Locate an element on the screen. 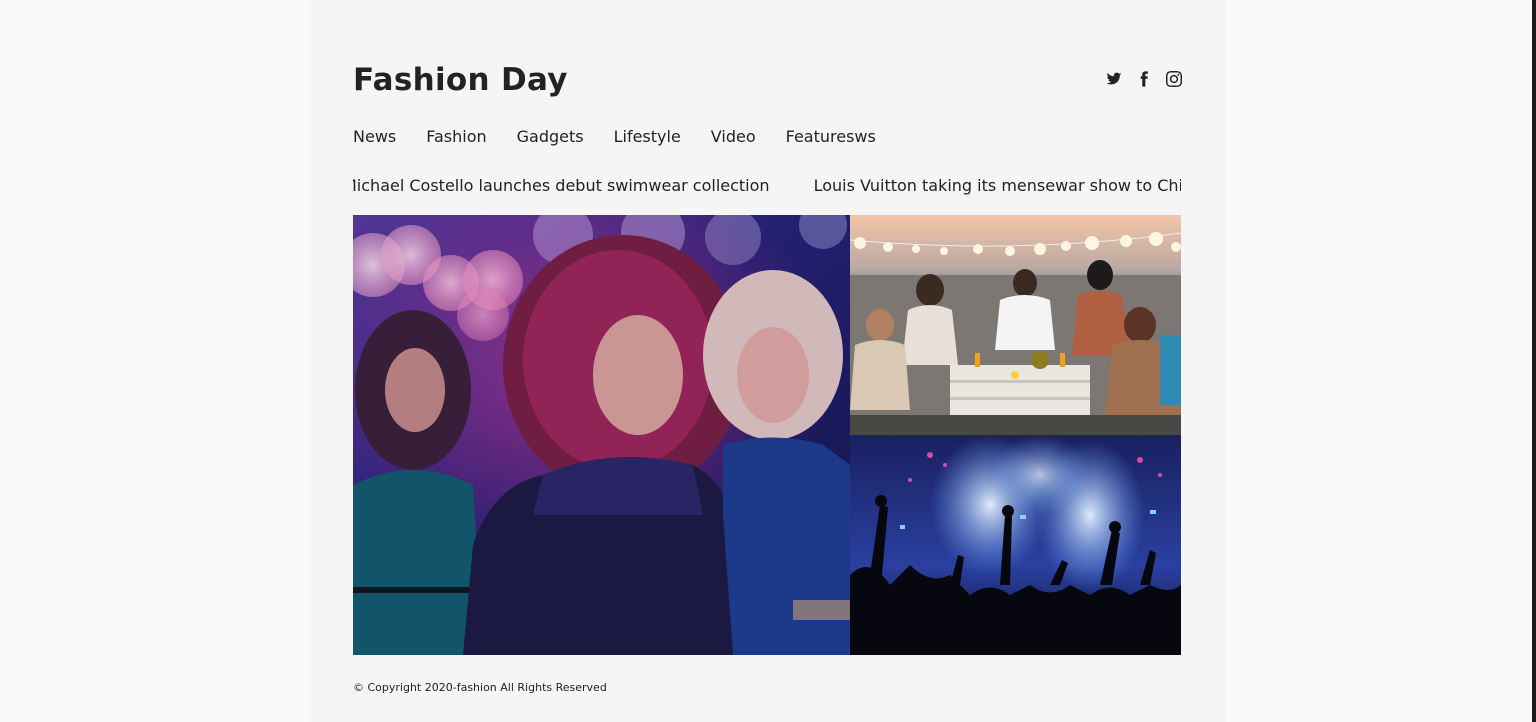  nav-item-features: Featuresws is located at coordinates (831, 137).